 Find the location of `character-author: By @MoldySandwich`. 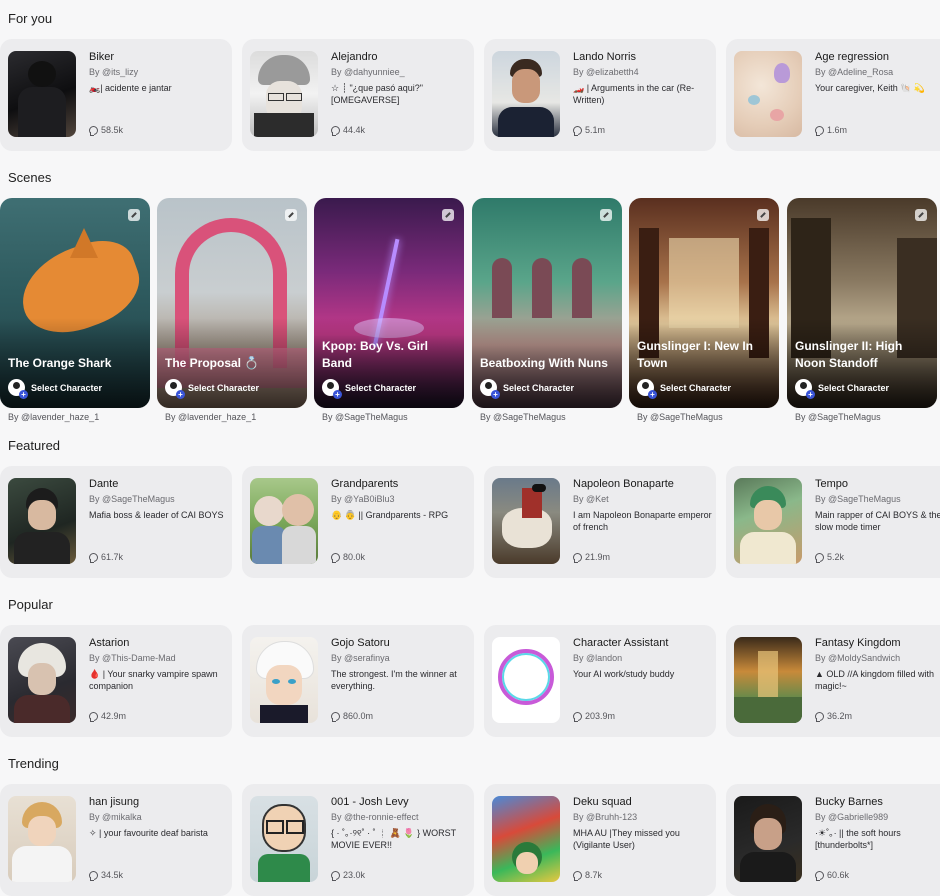

character-author: By @MoldySandwich is located at coordinates (857, 658).